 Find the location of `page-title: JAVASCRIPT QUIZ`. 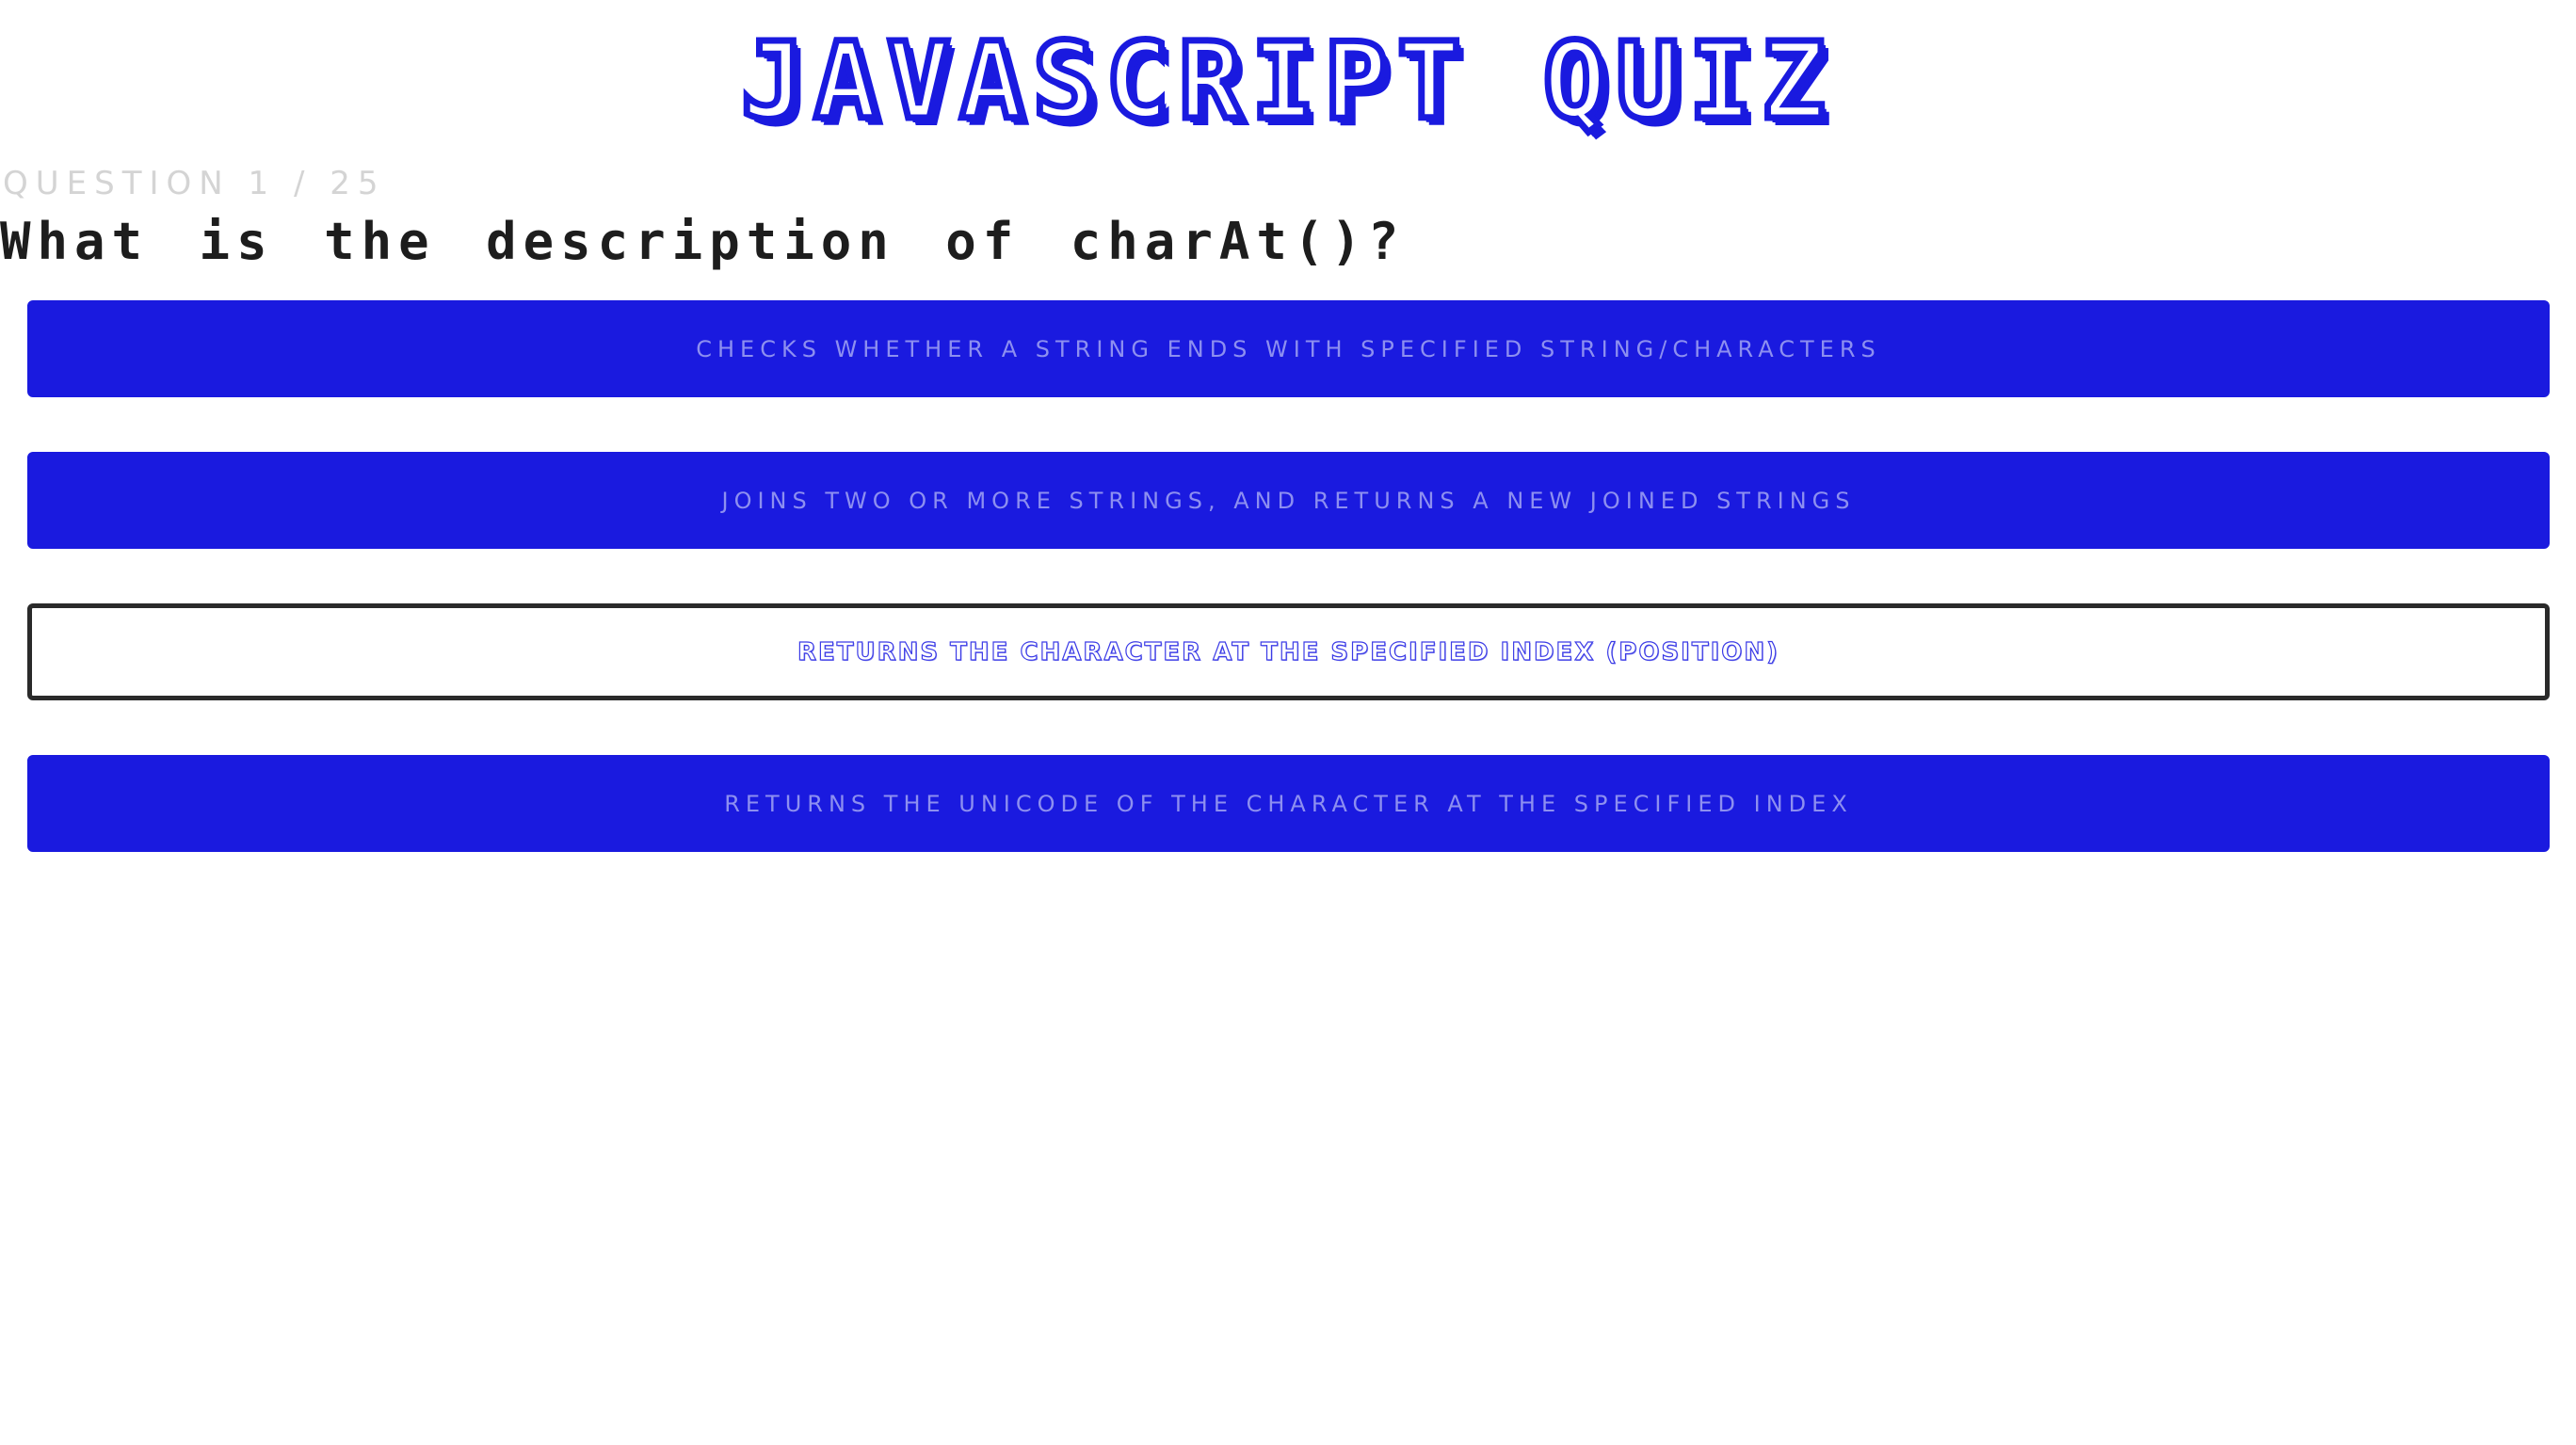

page-title: JAVASCRIPT QUIZ is located at coordinates (1286, 82).